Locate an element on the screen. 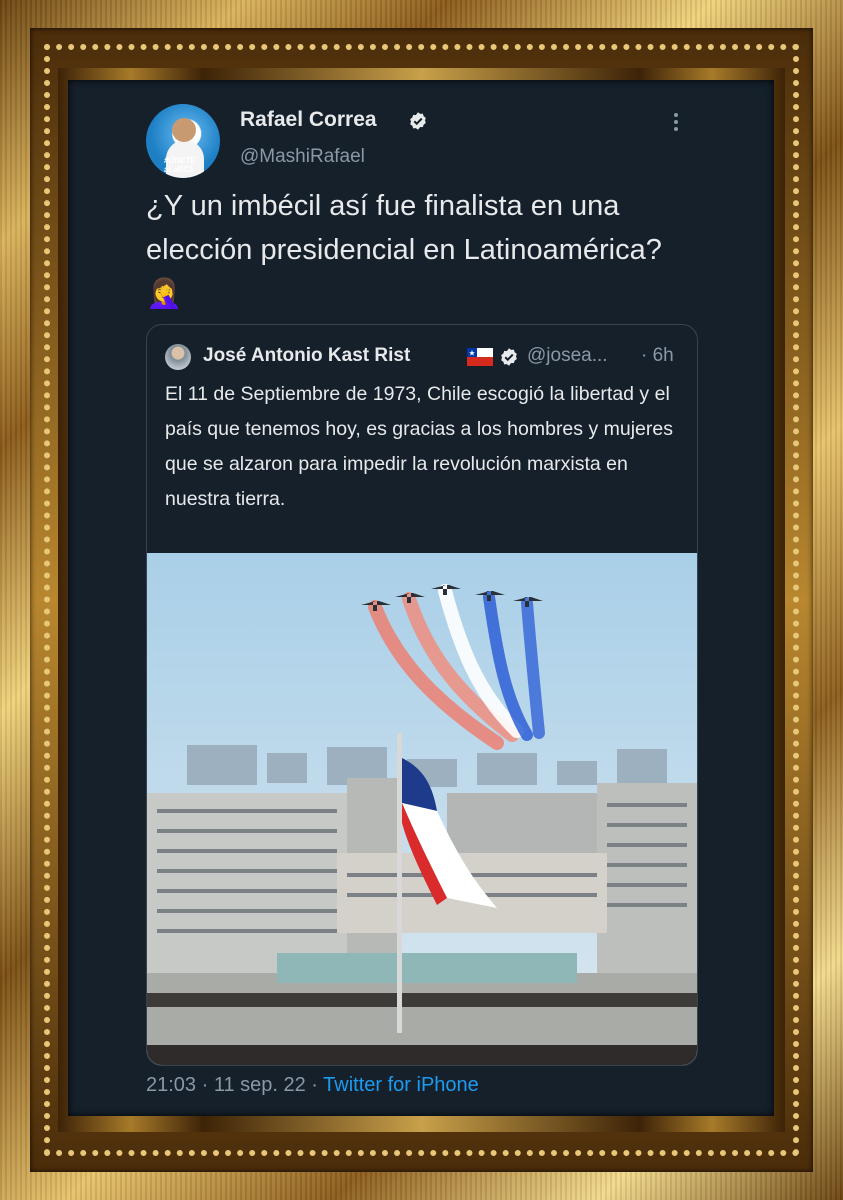  tweet-timestamp: 21:03 · 11 sep. 22 · is located at coordinates (234, 1085).